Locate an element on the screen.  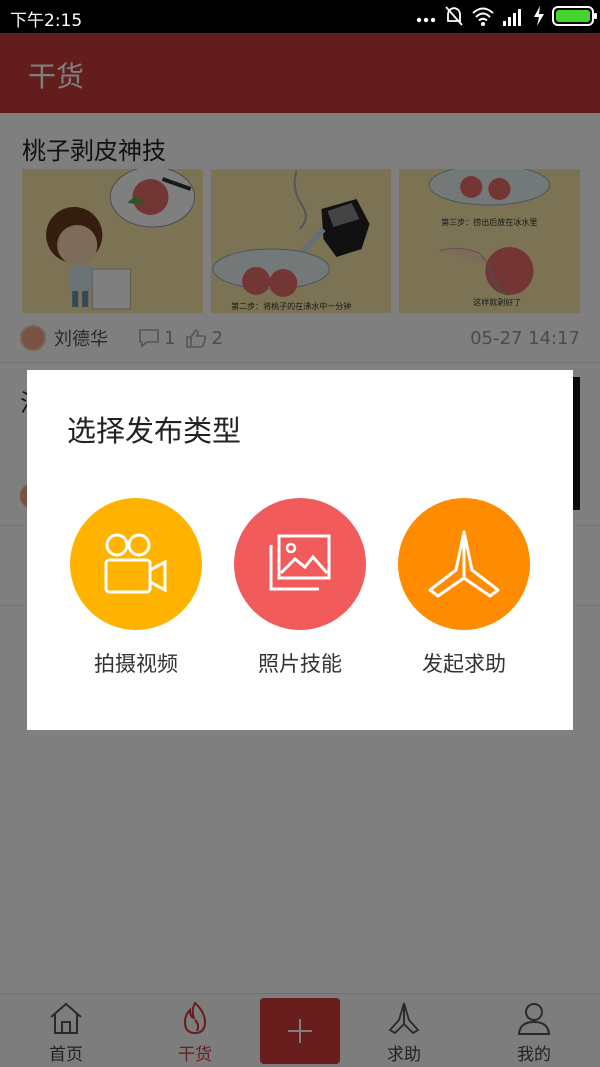
option-label: 发起求助 is located at coordinates (464, 664).